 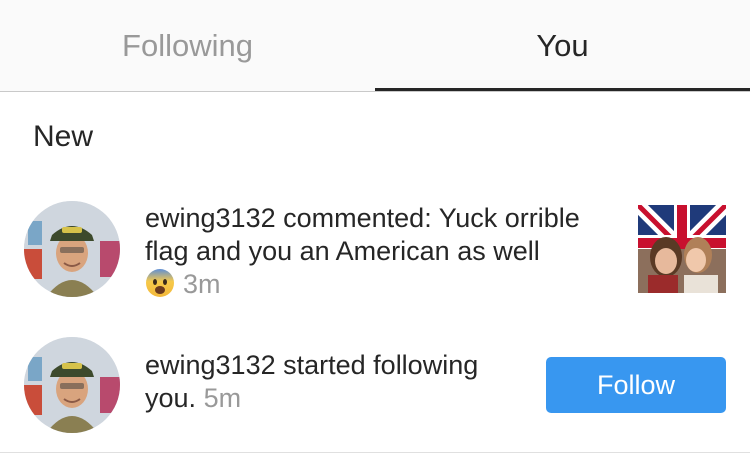 I want to click on post-thumbnail, so click(x=682, y=249).